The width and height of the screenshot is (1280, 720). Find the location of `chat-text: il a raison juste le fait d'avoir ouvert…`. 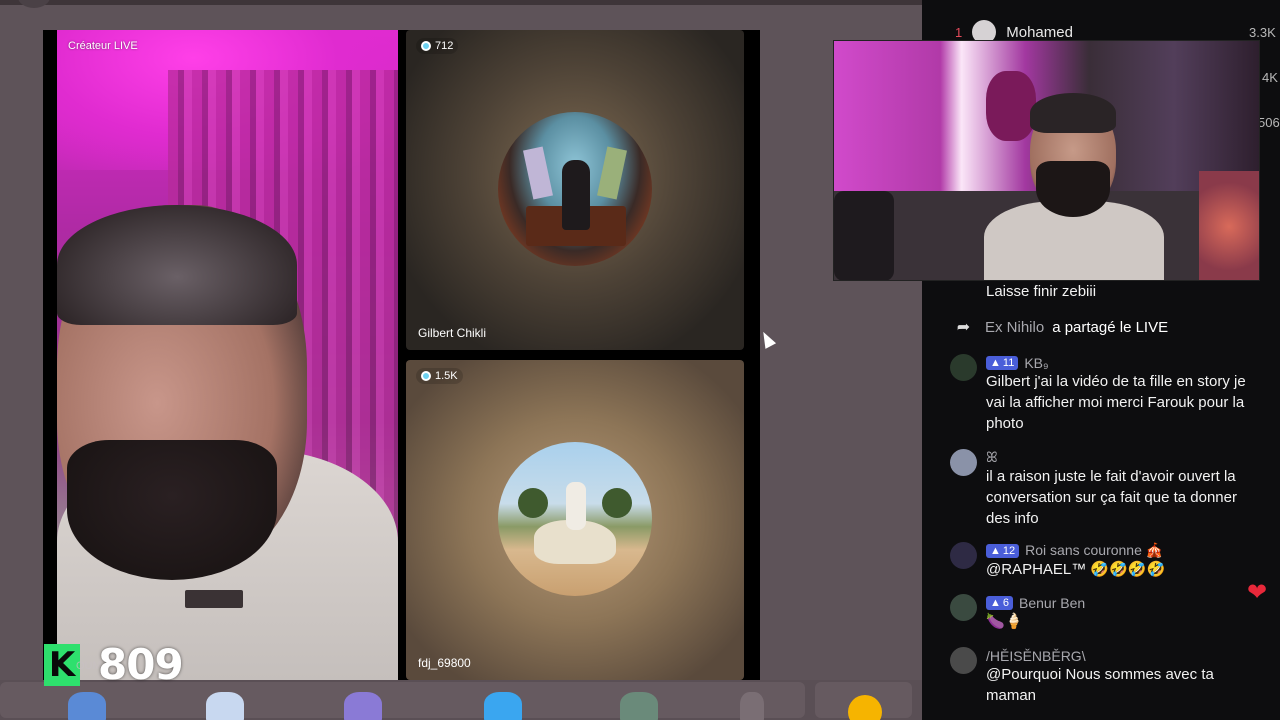

chat-text: il a raison juste le fait d'avoir ouvert… is located at coordinates (1111, 497).